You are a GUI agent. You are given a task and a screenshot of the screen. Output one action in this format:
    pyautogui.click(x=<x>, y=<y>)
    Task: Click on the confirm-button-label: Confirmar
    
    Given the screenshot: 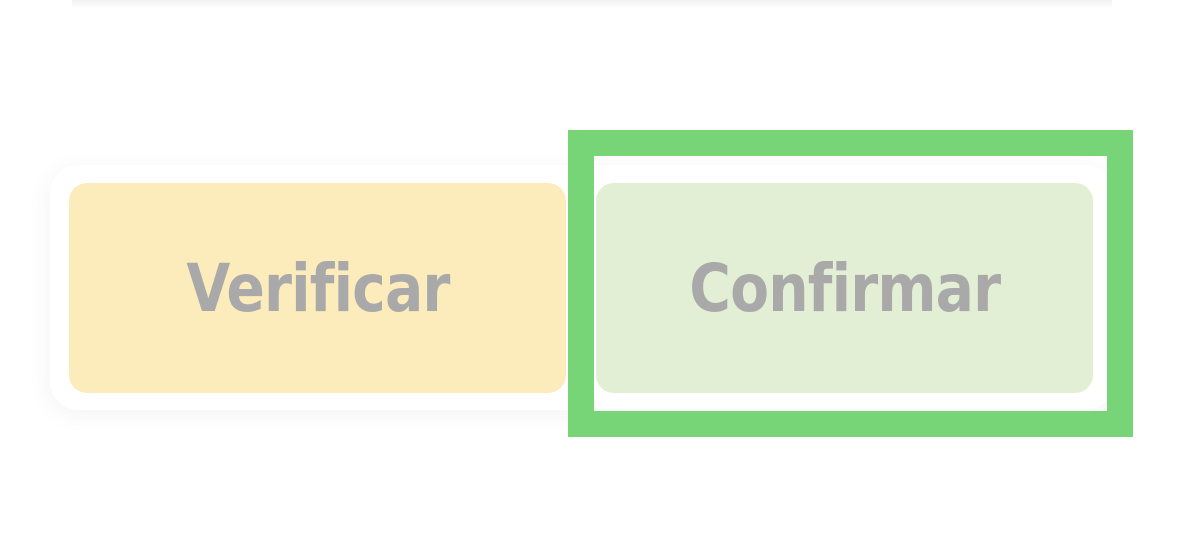 What is the action you would take?
    pyautogui.click(x=845, y=288)
    